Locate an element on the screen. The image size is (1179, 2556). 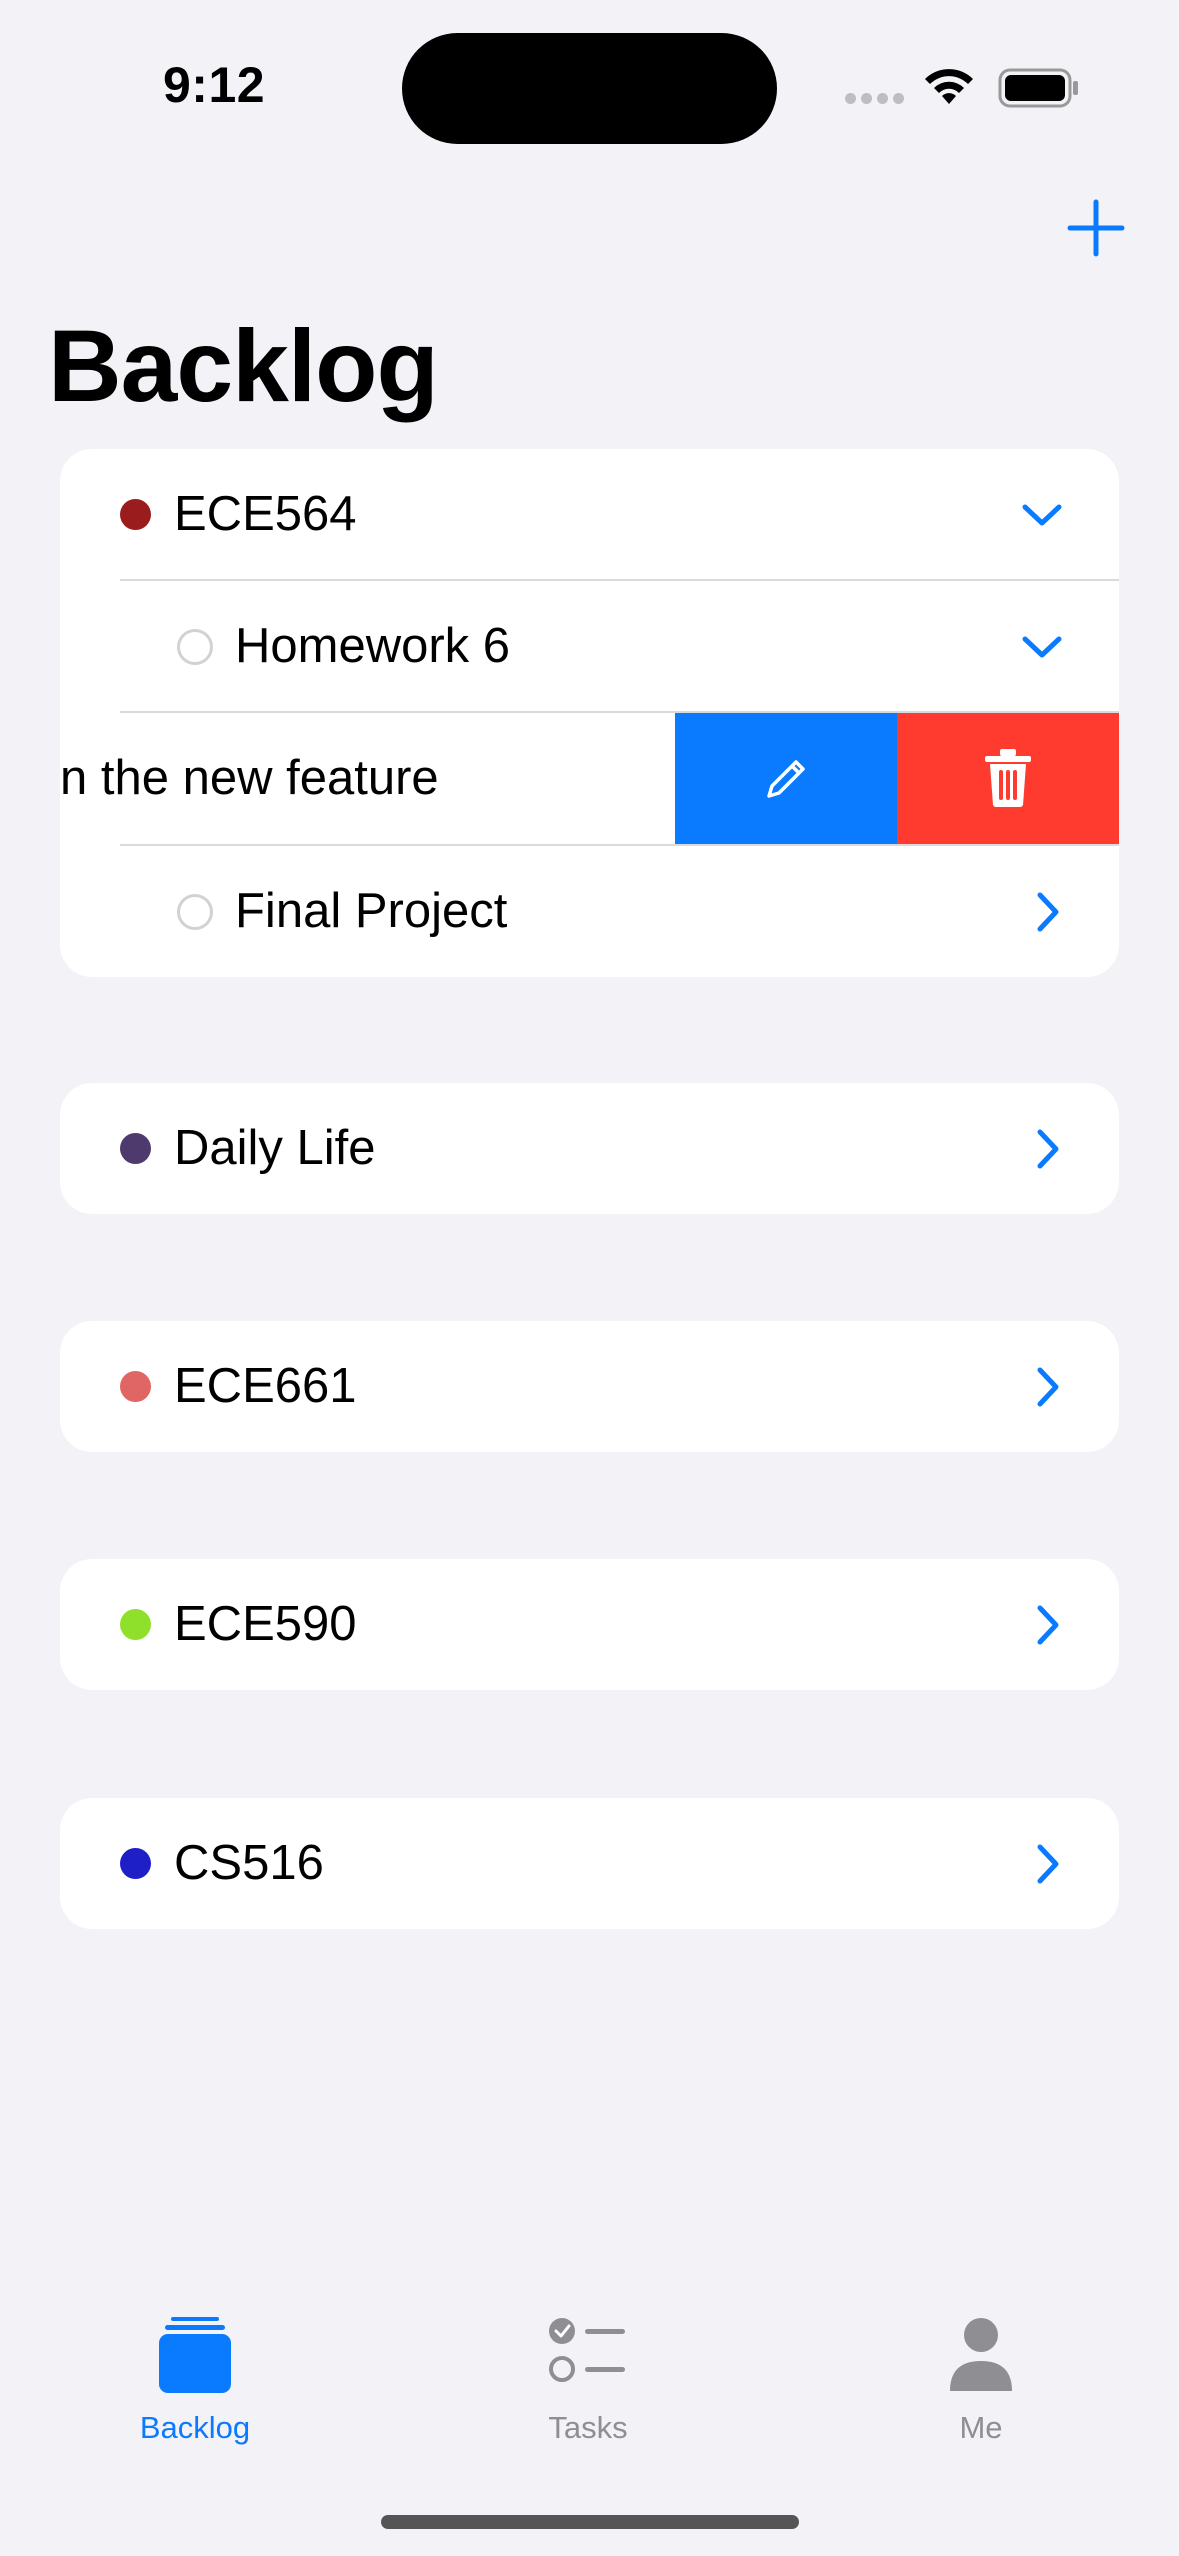
group-card-cs516: CS516 is located at coordinates (589, 1863).